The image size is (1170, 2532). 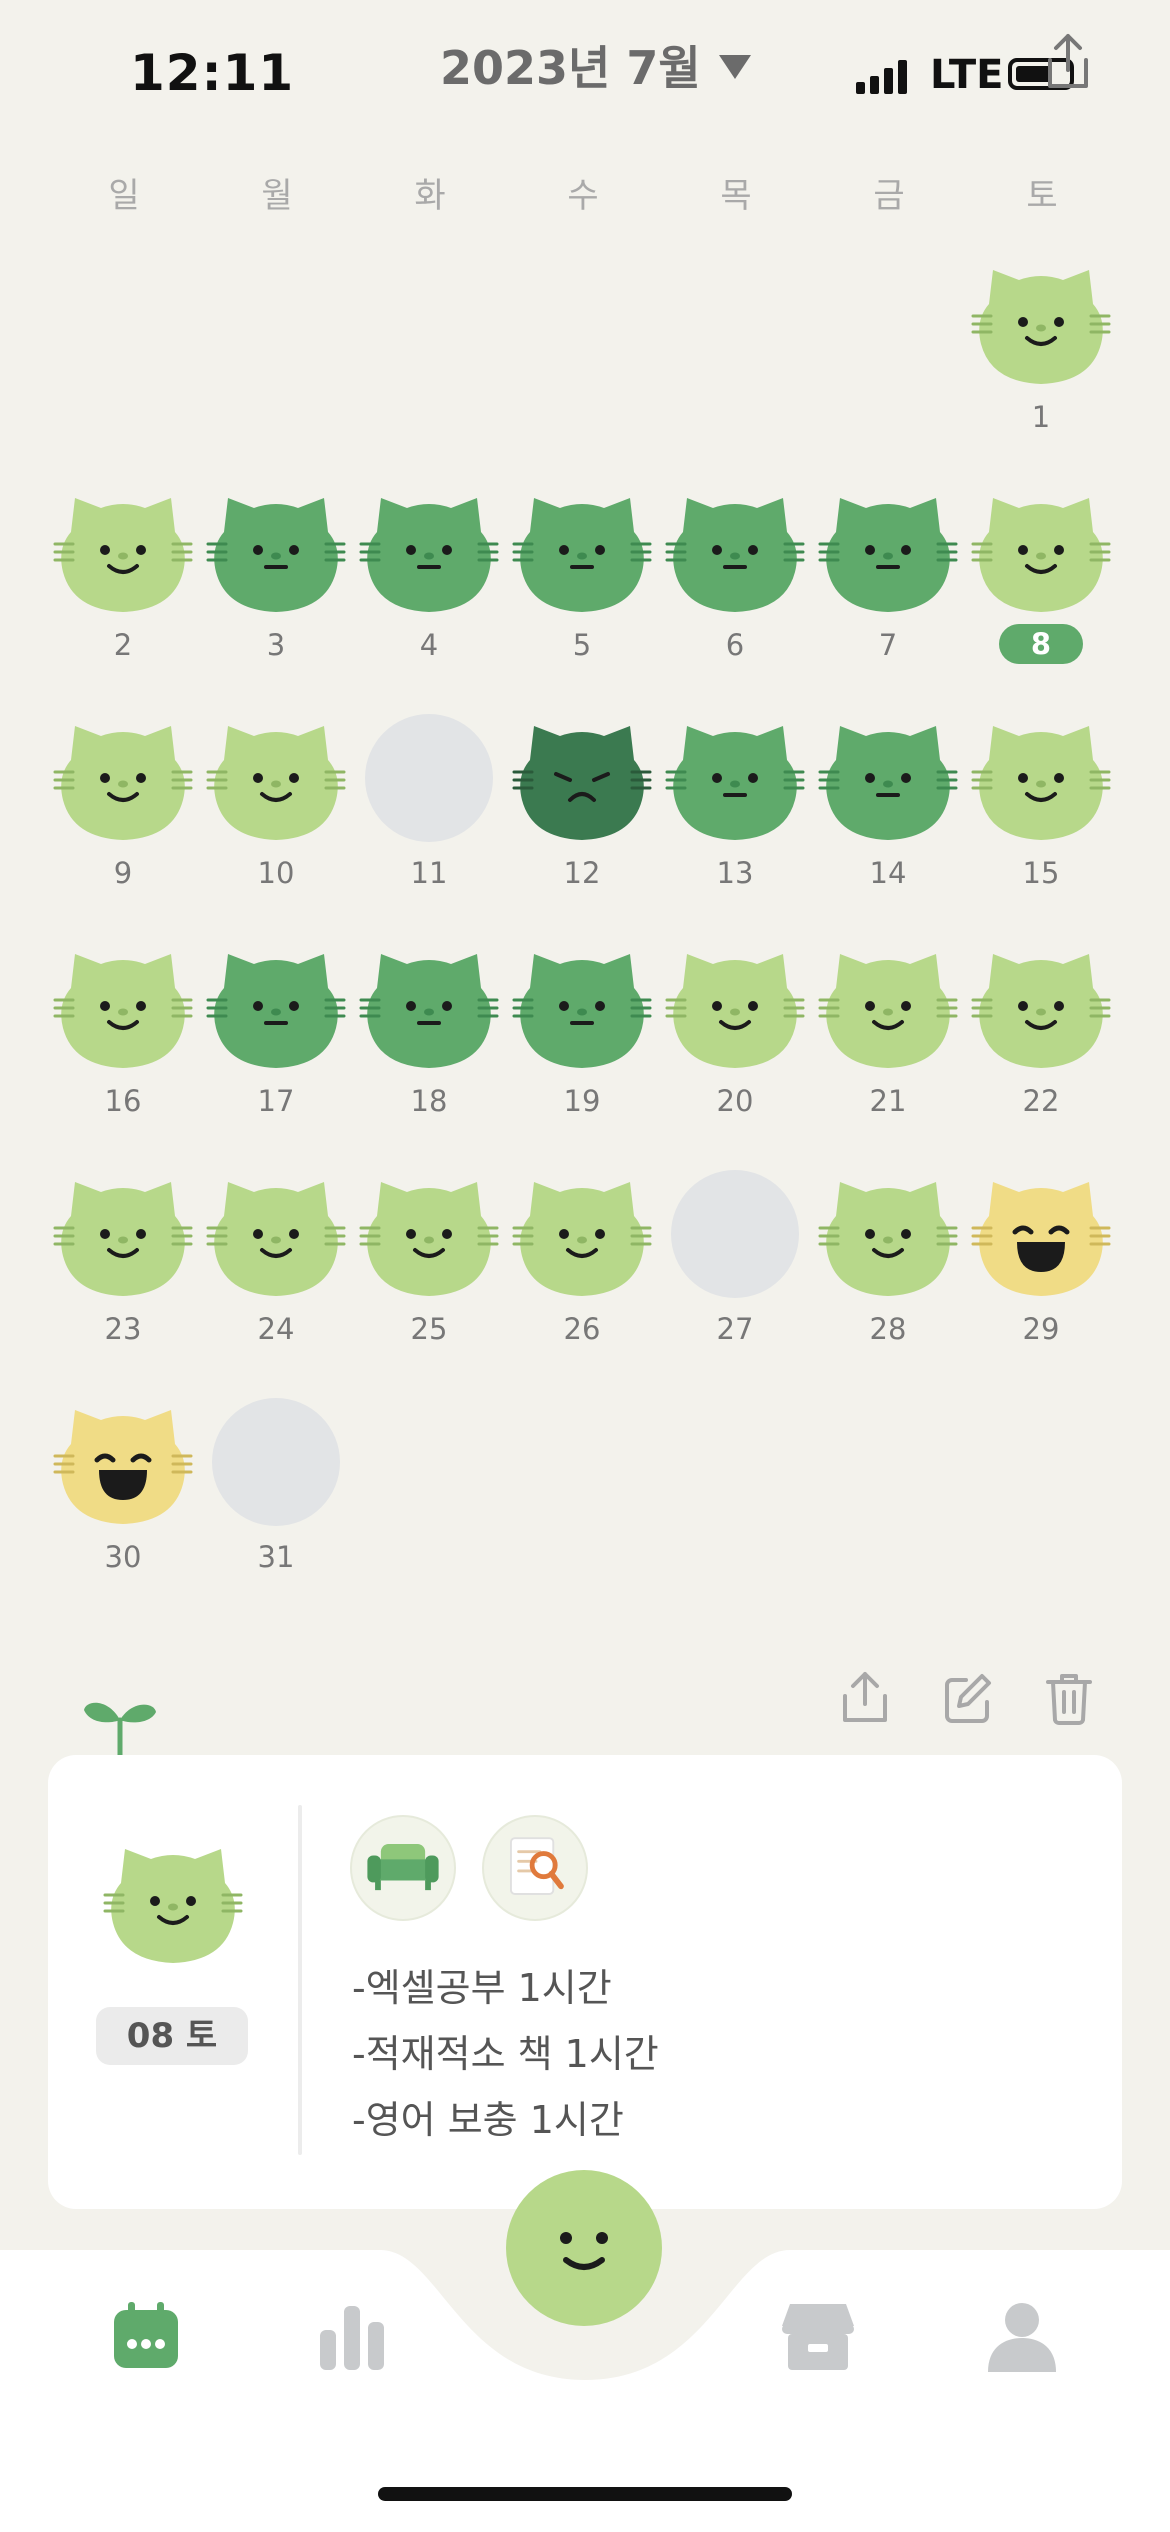 I want to click on calendar-day: 27, so click(x=735, y=1265).